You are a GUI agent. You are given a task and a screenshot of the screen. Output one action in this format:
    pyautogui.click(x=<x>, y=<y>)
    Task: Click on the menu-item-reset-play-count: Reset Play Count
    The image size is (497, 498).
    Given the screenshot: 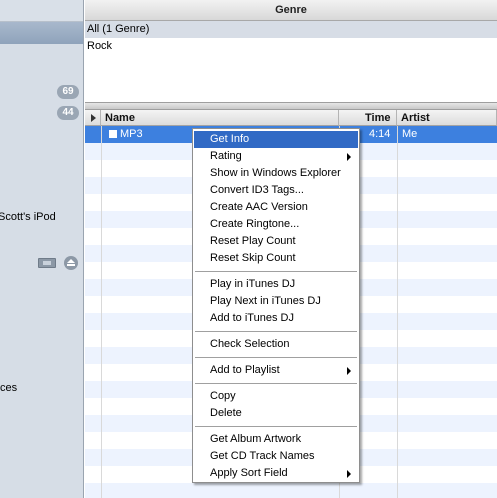 What is the action you would take?
    pyautogui.click(x=276, y=241)
    